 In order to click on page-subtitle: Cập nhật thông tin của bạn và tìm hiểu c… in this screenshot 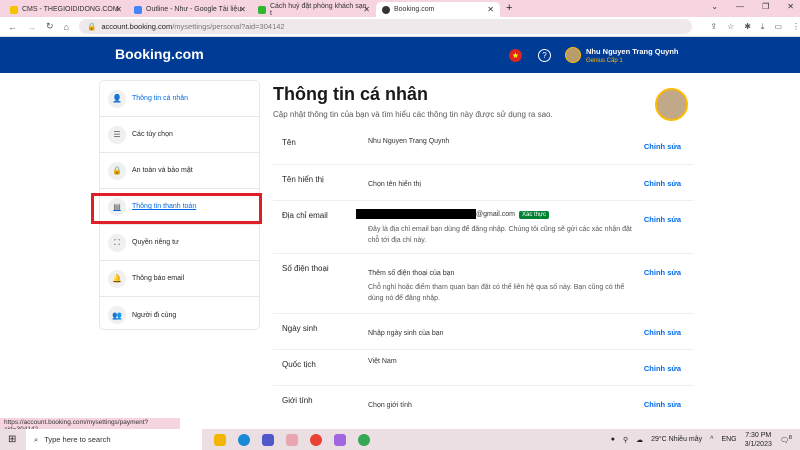, I will do `click(413, 114)`.